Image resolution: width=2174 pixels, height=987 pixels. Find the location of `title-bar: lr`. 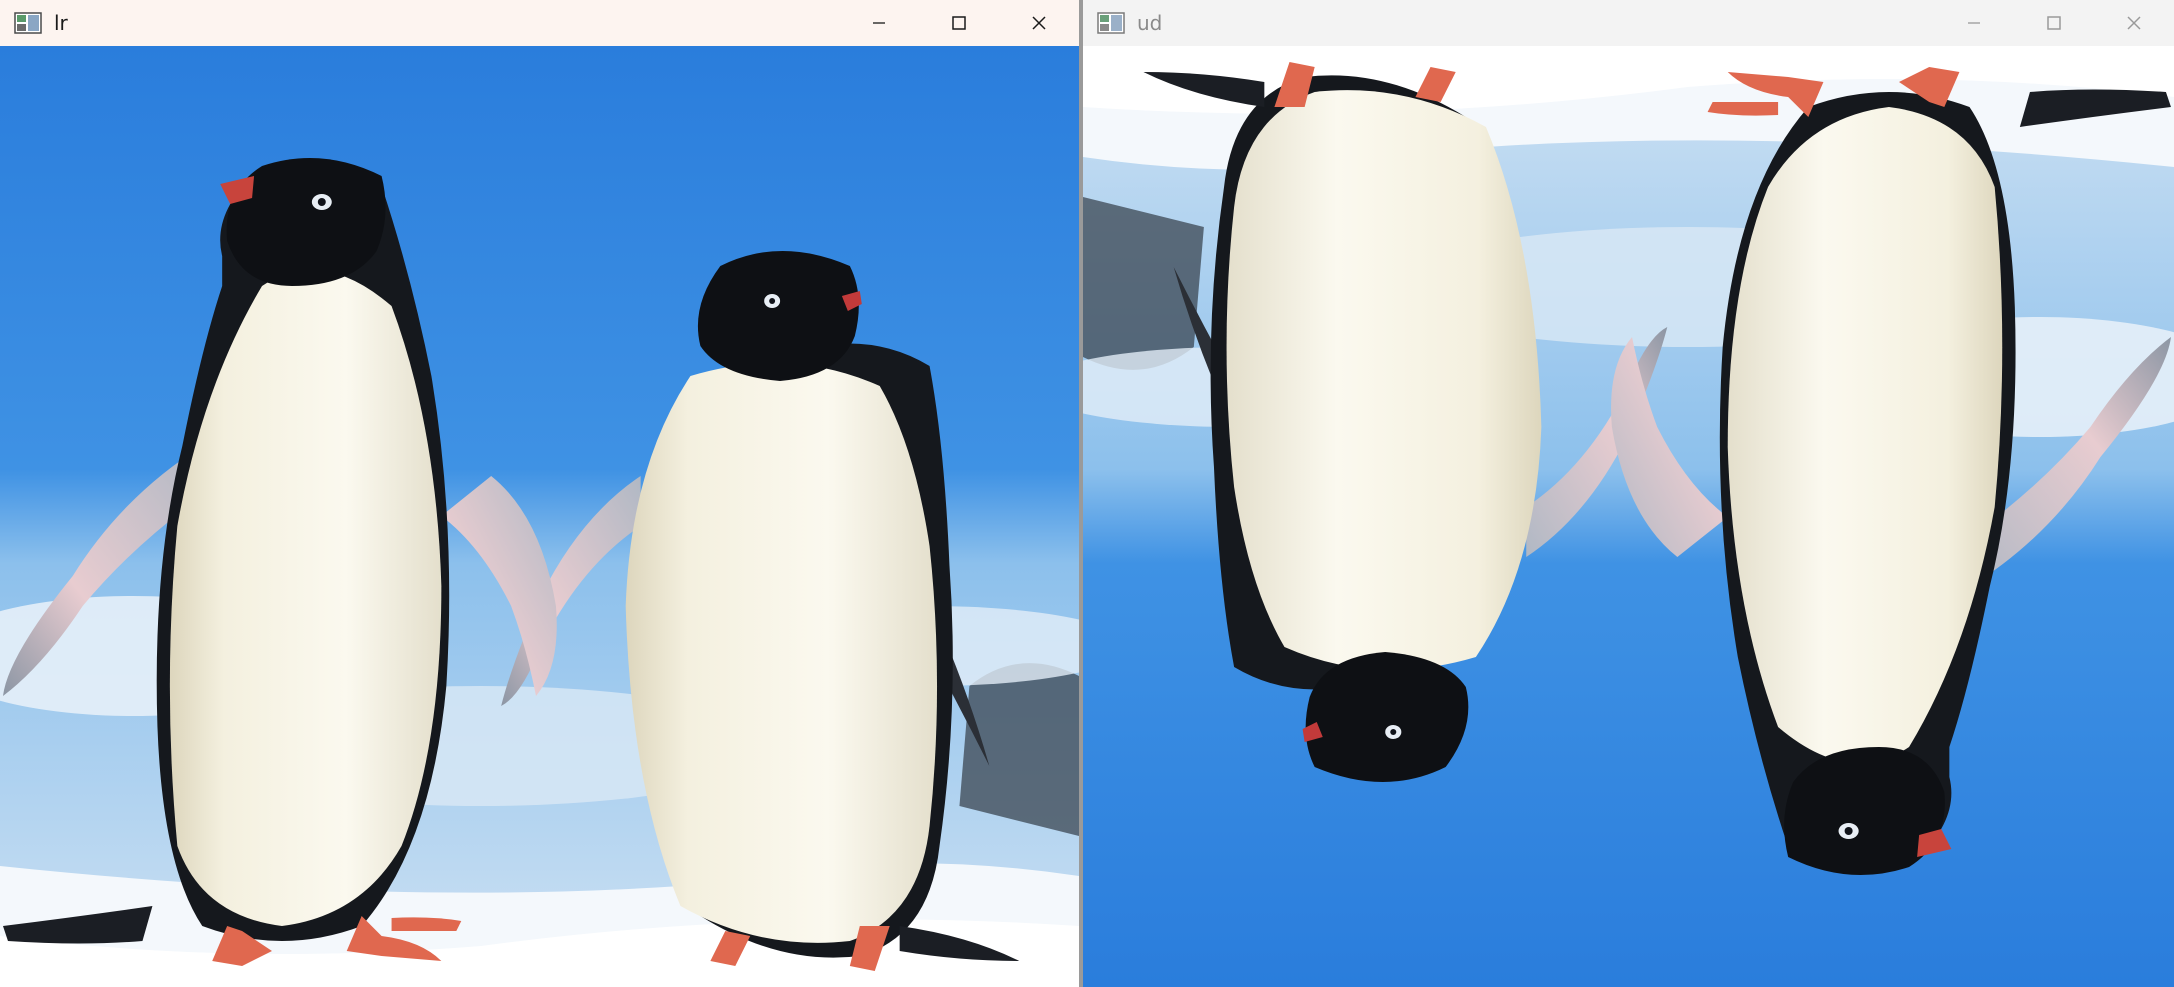

title-bar: lr is located at coordinates (539, 23).